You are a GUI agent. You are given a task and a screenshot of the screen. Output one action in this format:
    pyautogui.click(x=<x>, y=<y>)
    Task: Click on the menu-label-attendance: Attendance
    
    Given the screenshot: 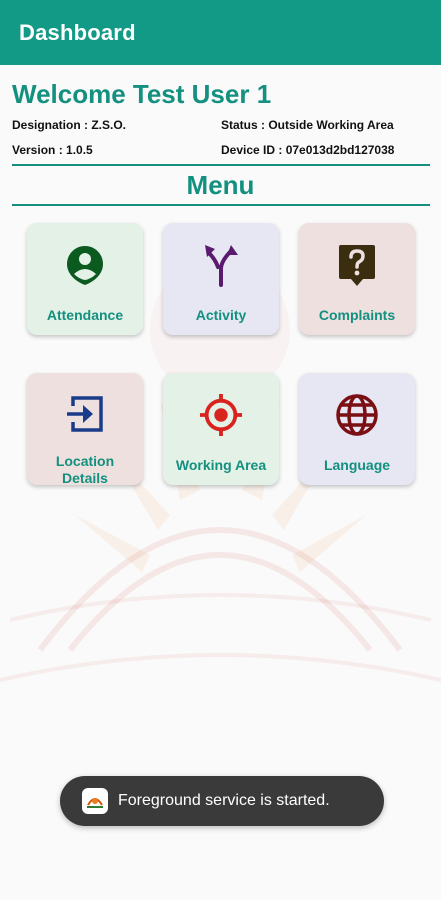 What is the action you would take?
    pyautogui.click(x=85, y=315)
    